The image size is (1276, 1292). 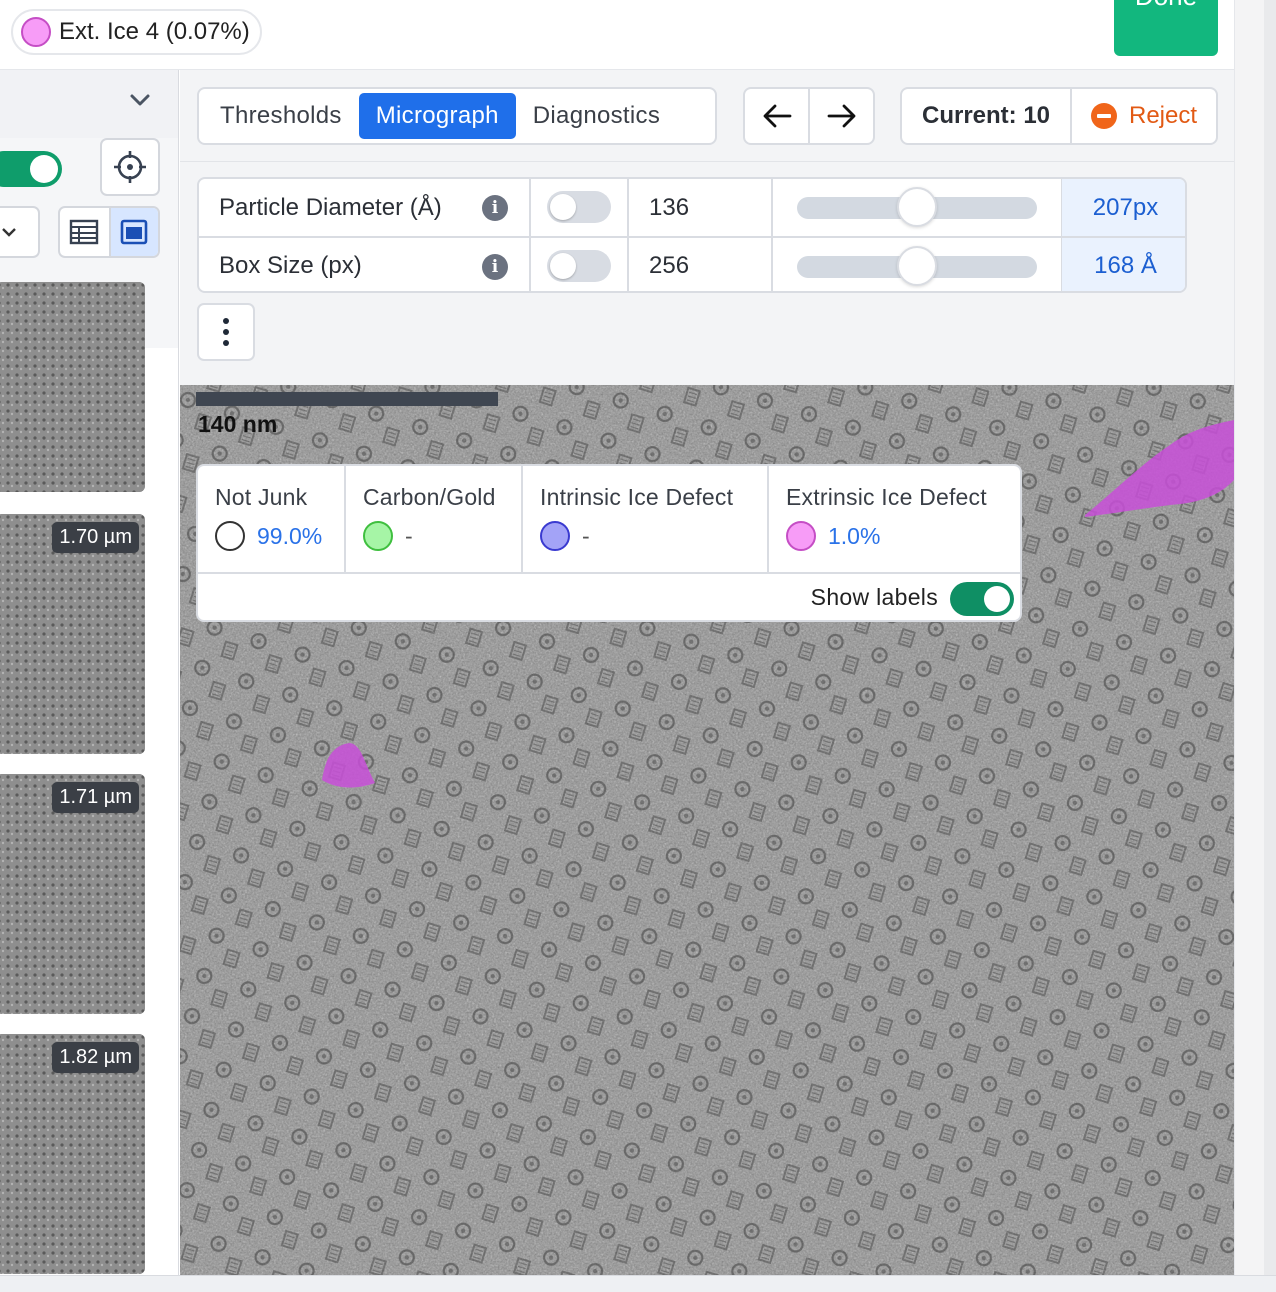 I want to click on single-view-button, so click(x=133, y=232).